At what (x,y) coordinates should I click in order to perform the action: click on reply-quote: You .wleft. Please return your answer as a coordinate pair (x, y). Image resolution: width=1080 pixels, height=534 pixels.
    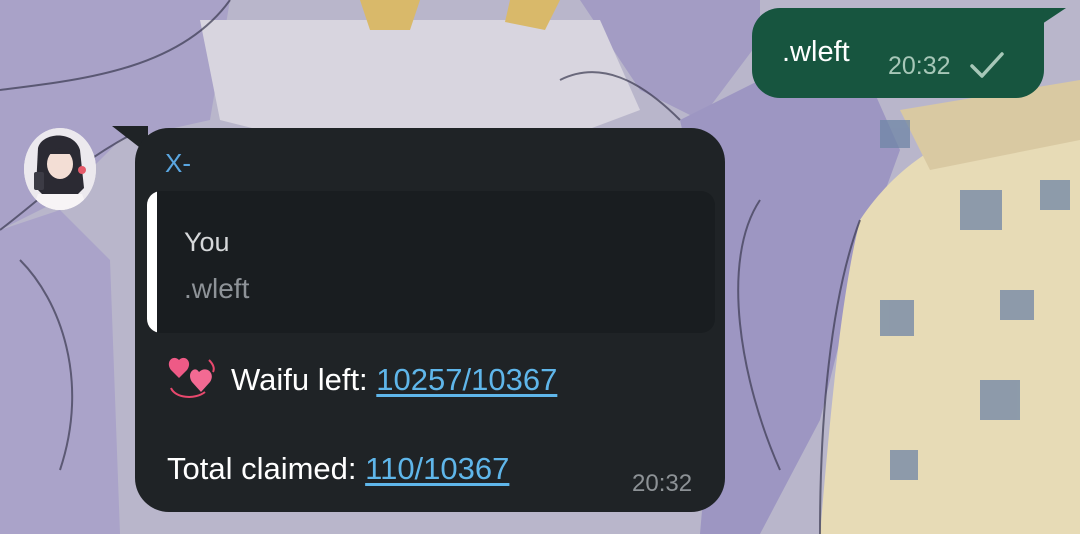
    Looking at the image, I should click on (431, 262).